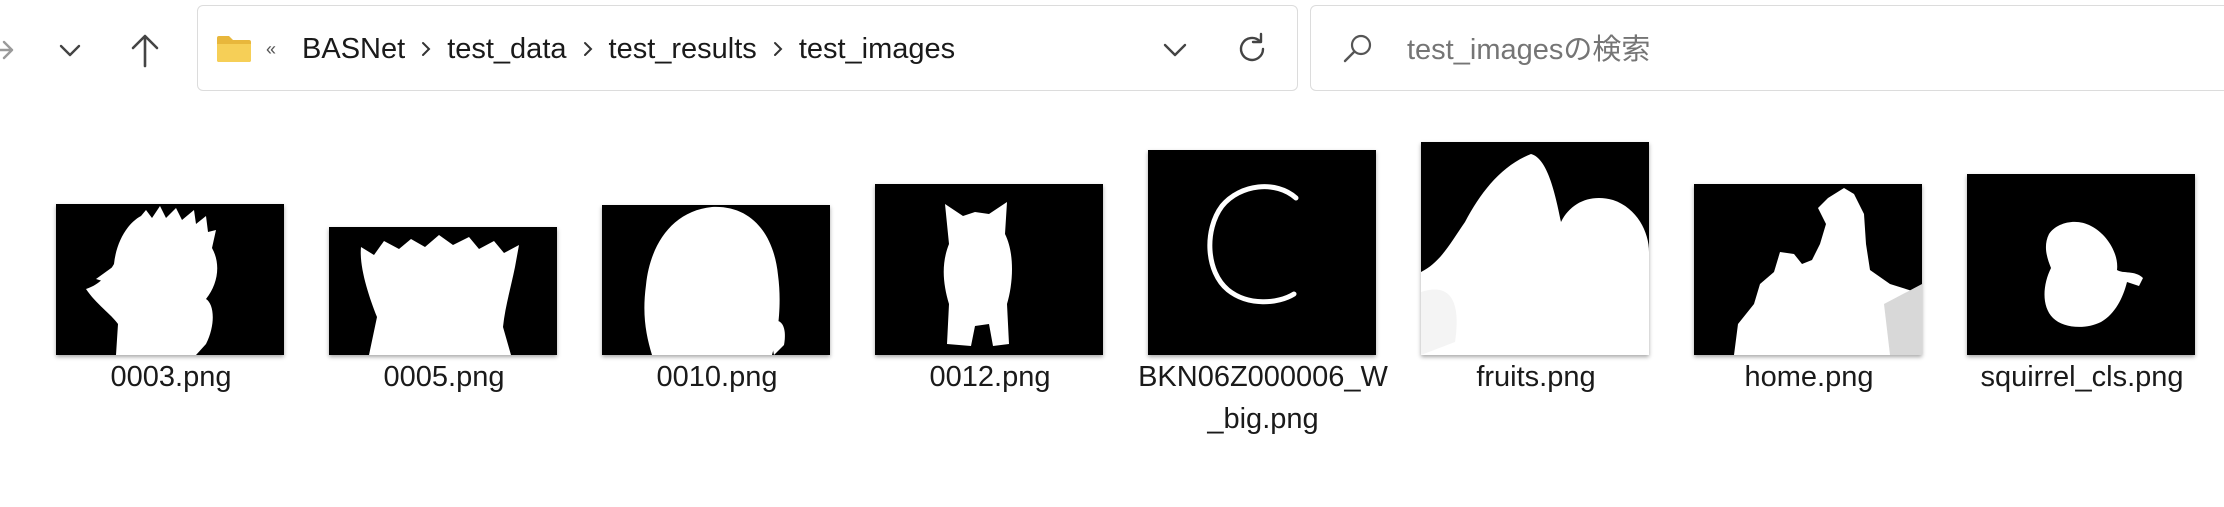  What do you see at coordinates (1263, 398) in the screenshot?
I see `file-name: BKN06Z000006_W_big.png` at bounding box center [1263, 398].